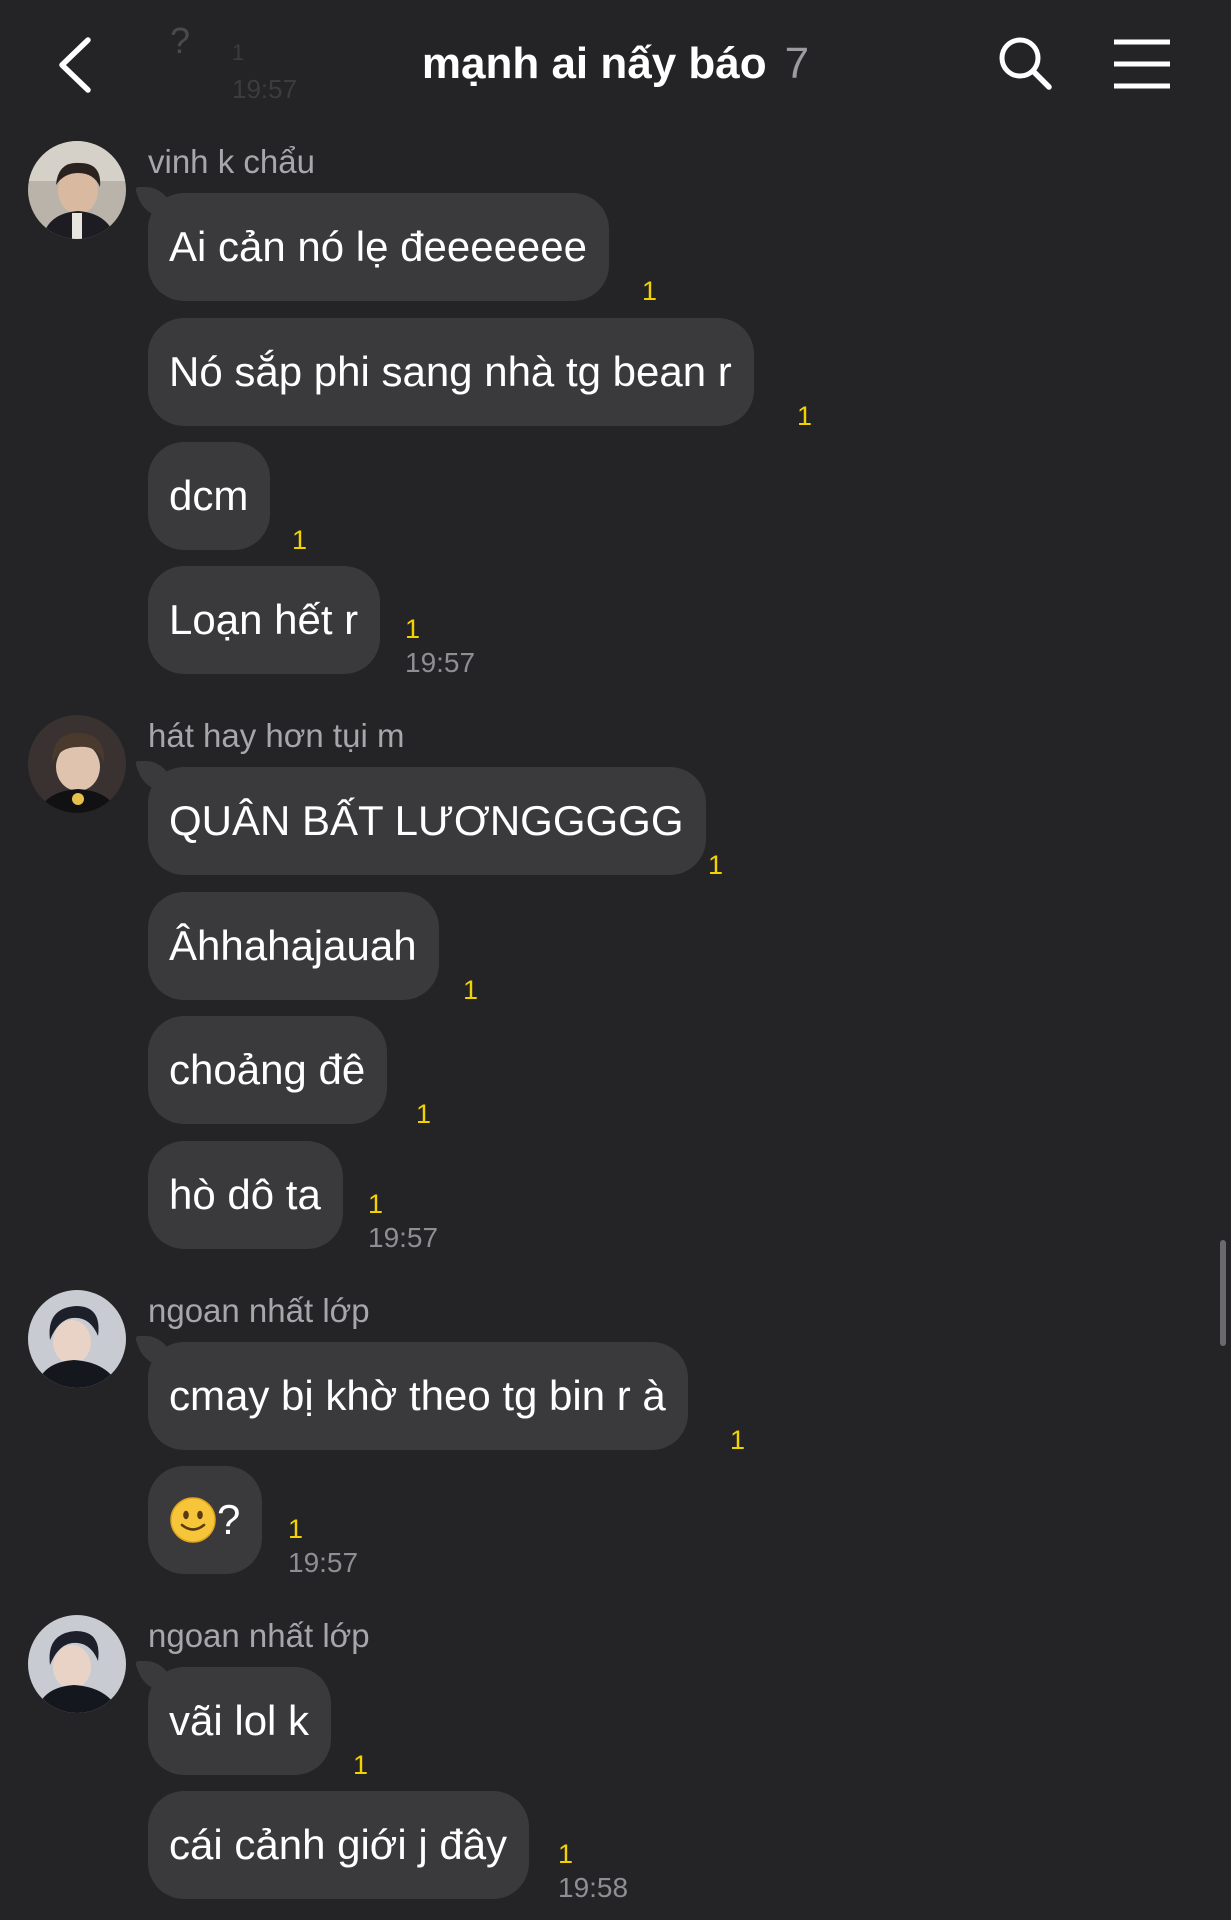 The height and width of the screenshot is (1920, 1231). I want to click on message-text: Loạn hết r, so click(264, 619).